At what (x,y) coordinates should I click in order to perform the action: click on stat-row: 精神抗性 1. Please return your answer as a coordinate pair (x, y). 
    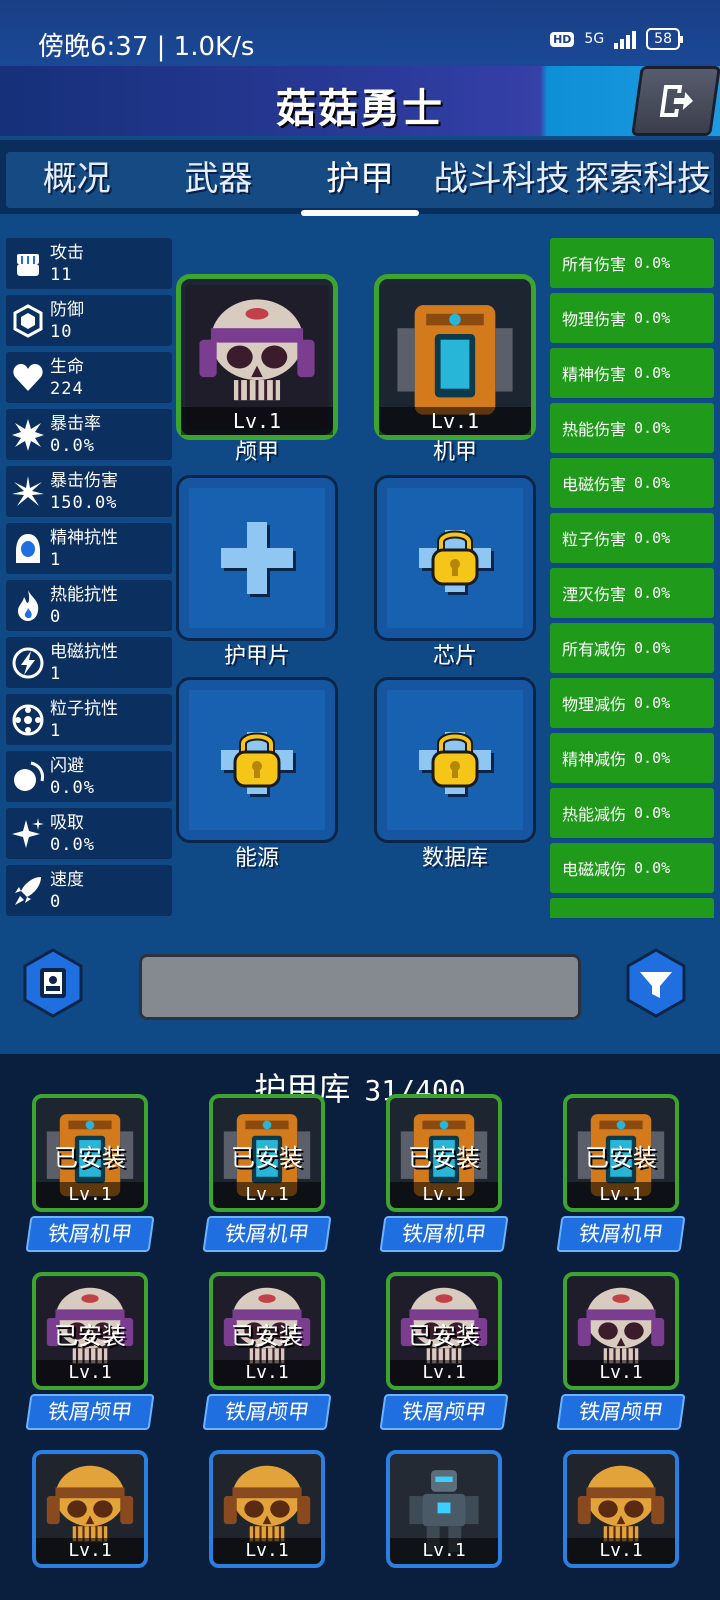
    Looking at the image, I should click on (89, 548).